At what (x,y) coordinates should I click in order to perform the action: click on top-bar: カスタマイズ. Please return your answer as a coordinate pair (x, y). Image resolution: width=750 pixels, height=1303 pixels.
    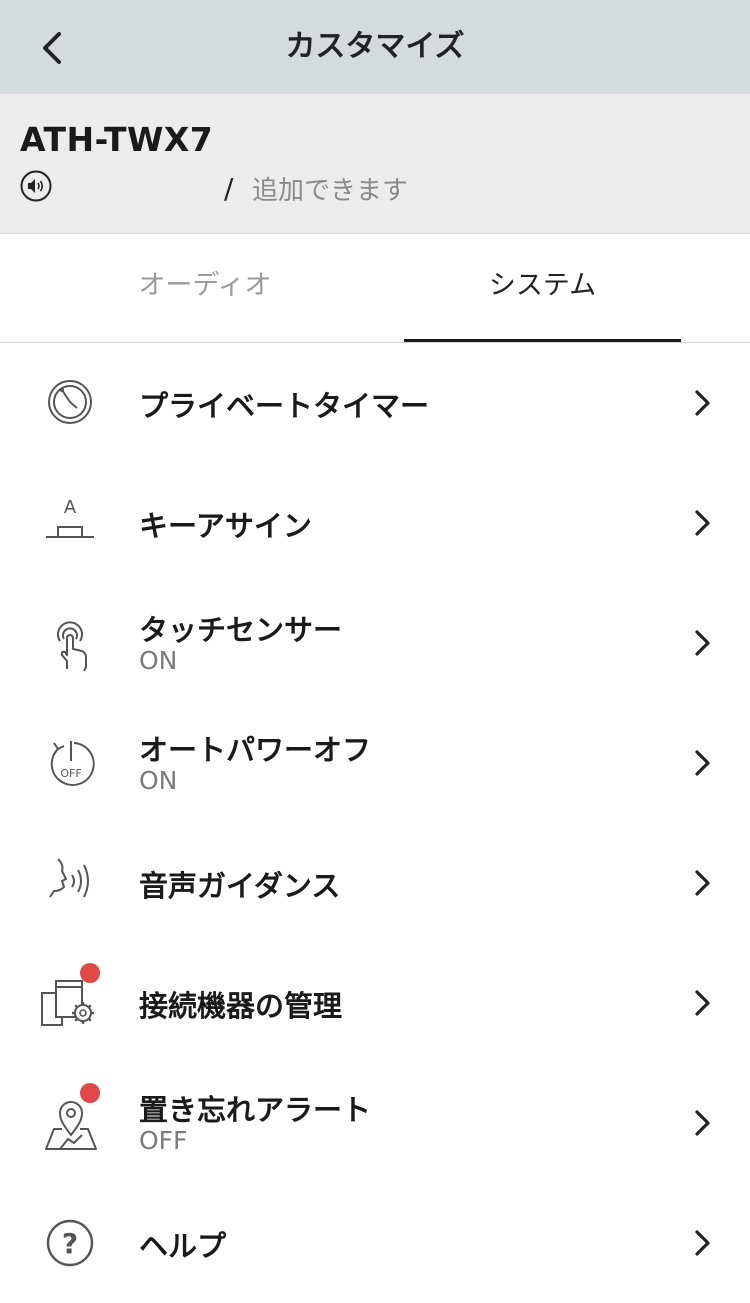
    Looking at the image, I should click on (375, 47).